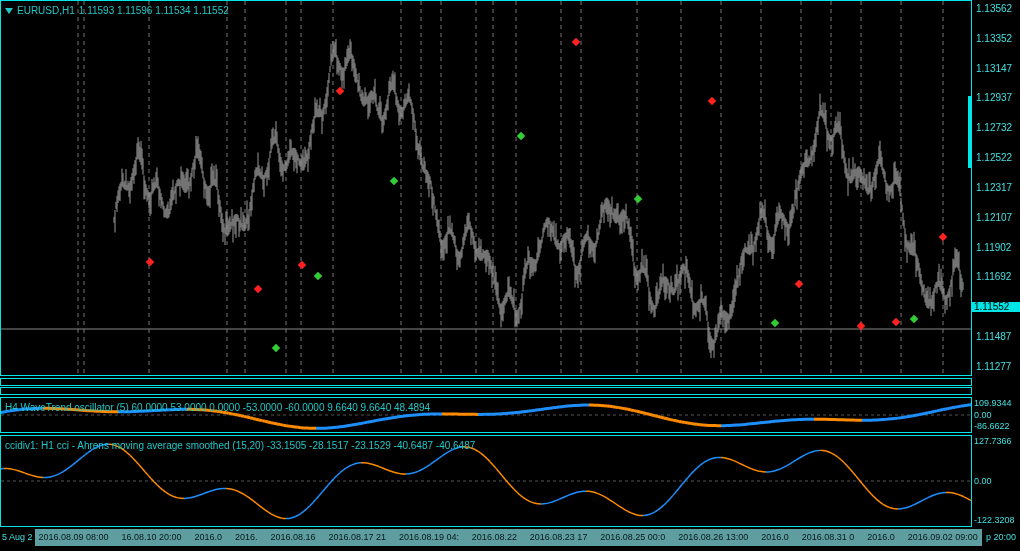 The width and height of the screenshot is (1020, 551). I want to click on price-label: 1.12937, so click(994, 98).